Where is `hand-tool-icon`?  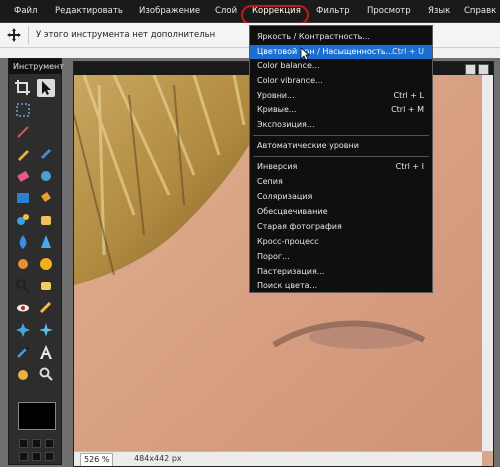
hand-tool-icon is located at coordinates (23, 374).